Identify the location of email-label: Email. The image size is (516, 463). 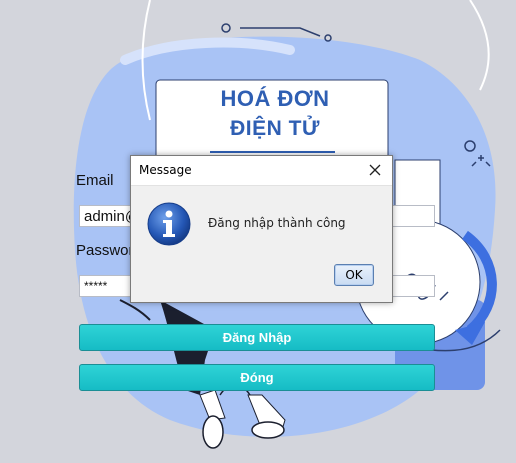
(95, 180).